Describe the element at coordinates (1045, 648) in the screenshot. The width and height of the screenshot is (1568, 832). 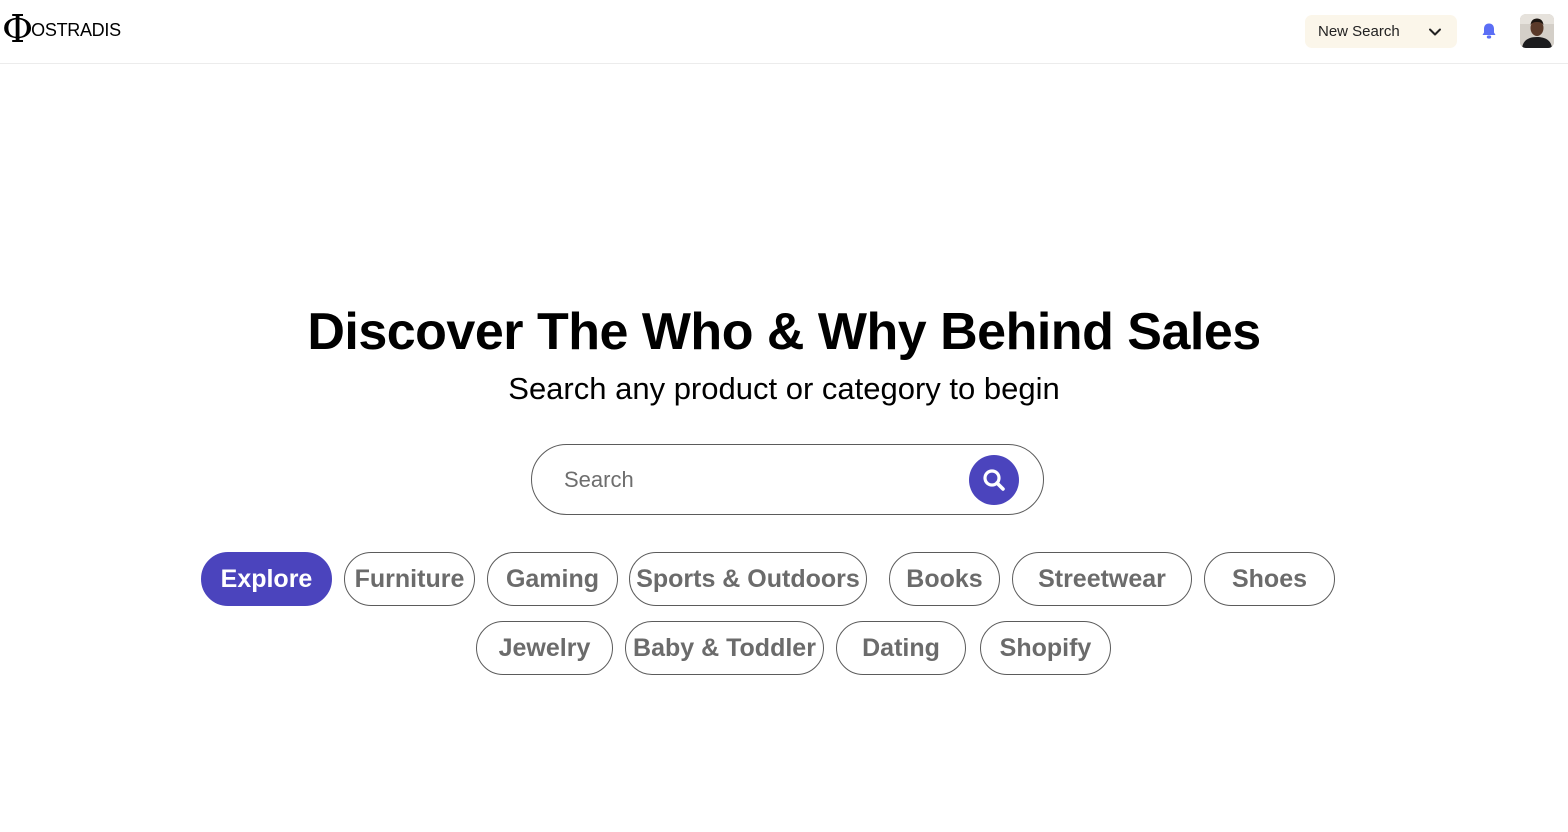
I see `chip-shopify: Shopify` at that location.